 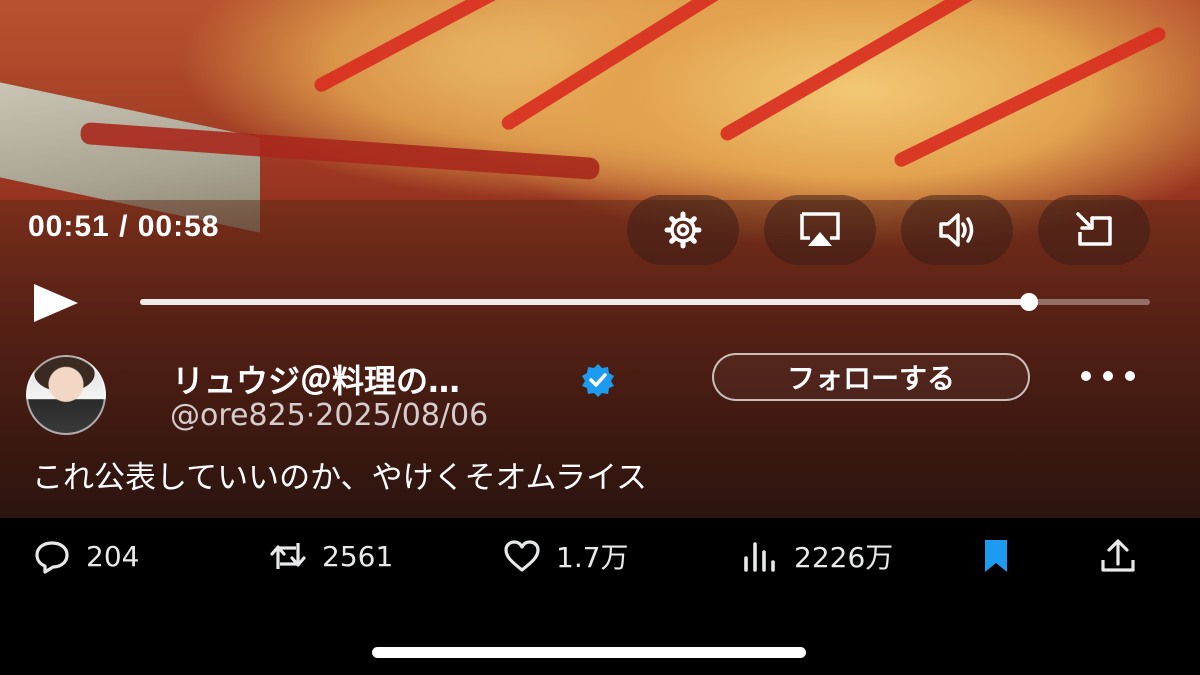 I want to click on airplay-icon, so click(x=820, y=229).